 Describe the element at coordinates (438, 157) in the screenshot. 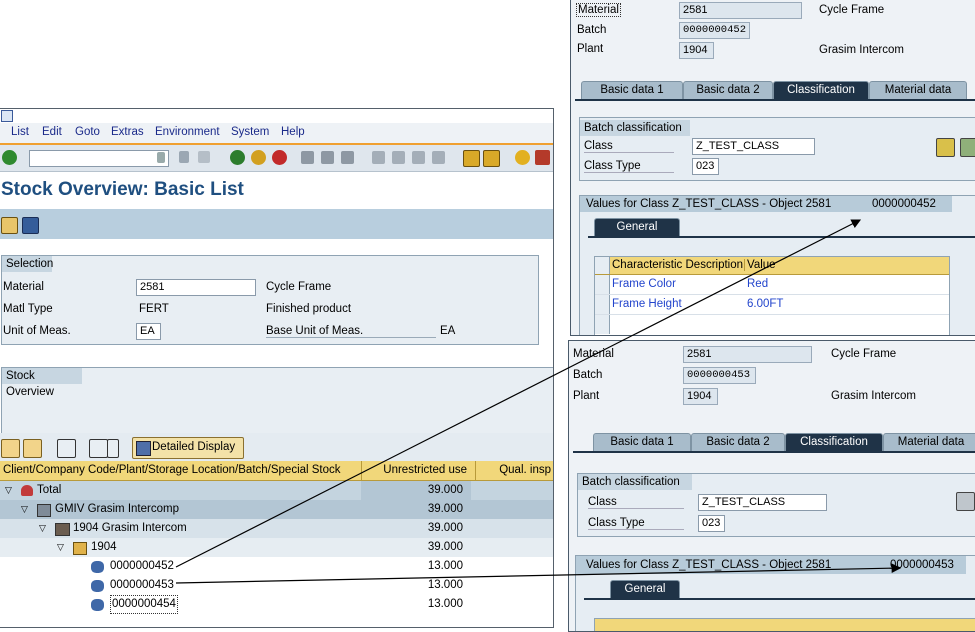

I see `last-page-icon` at that location.